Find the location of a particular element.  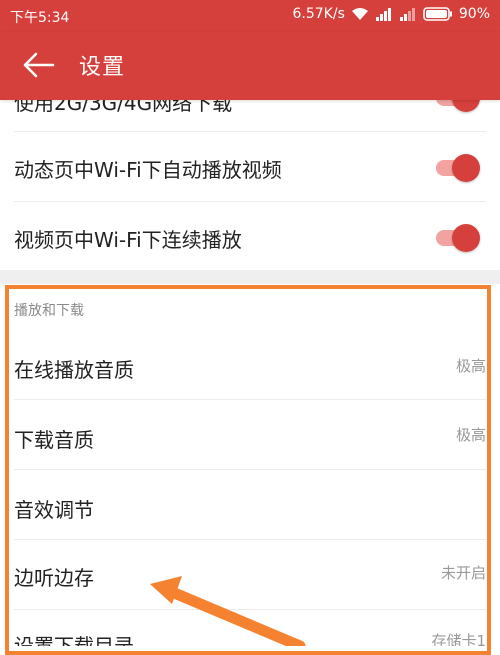

setting-row-download-directory: 设置下载目录 存储卡1 is located at coordinates (250, 628).